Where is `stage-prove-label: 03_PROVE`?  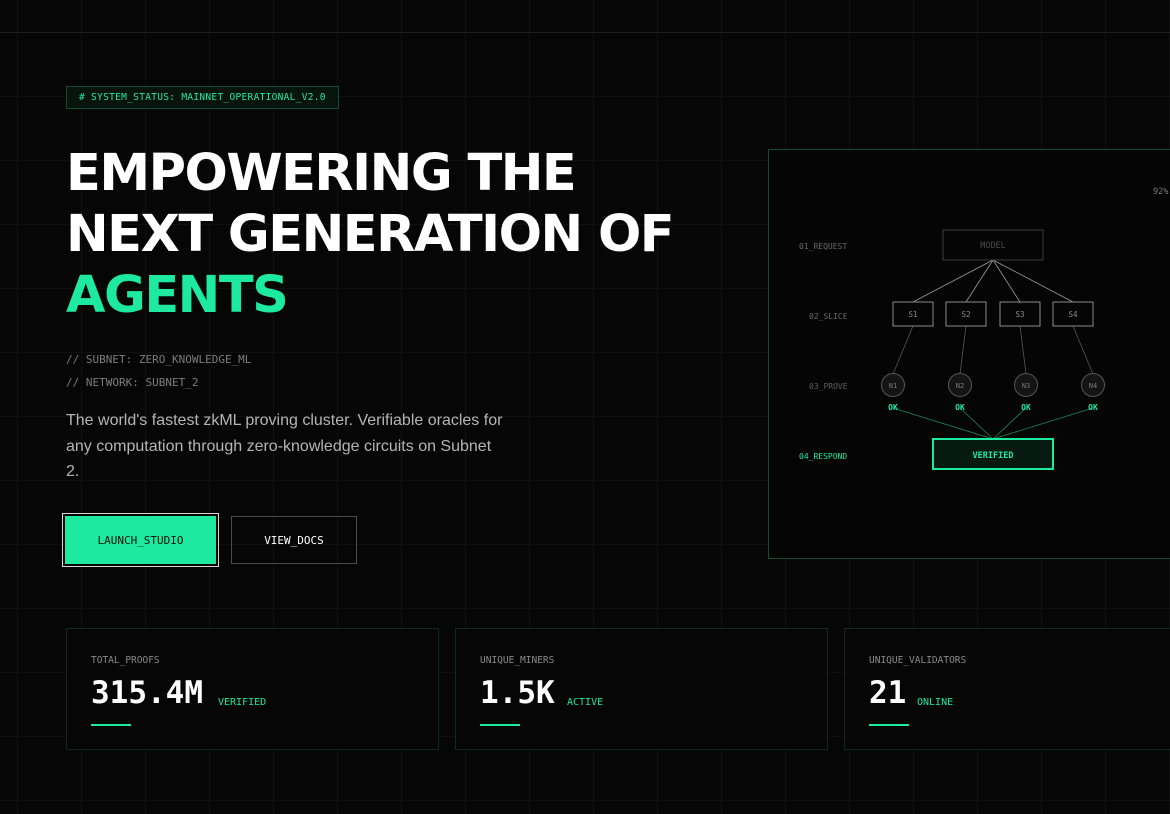
stage-prove-label: 03_PROVE is located at coordinates (828, 386).